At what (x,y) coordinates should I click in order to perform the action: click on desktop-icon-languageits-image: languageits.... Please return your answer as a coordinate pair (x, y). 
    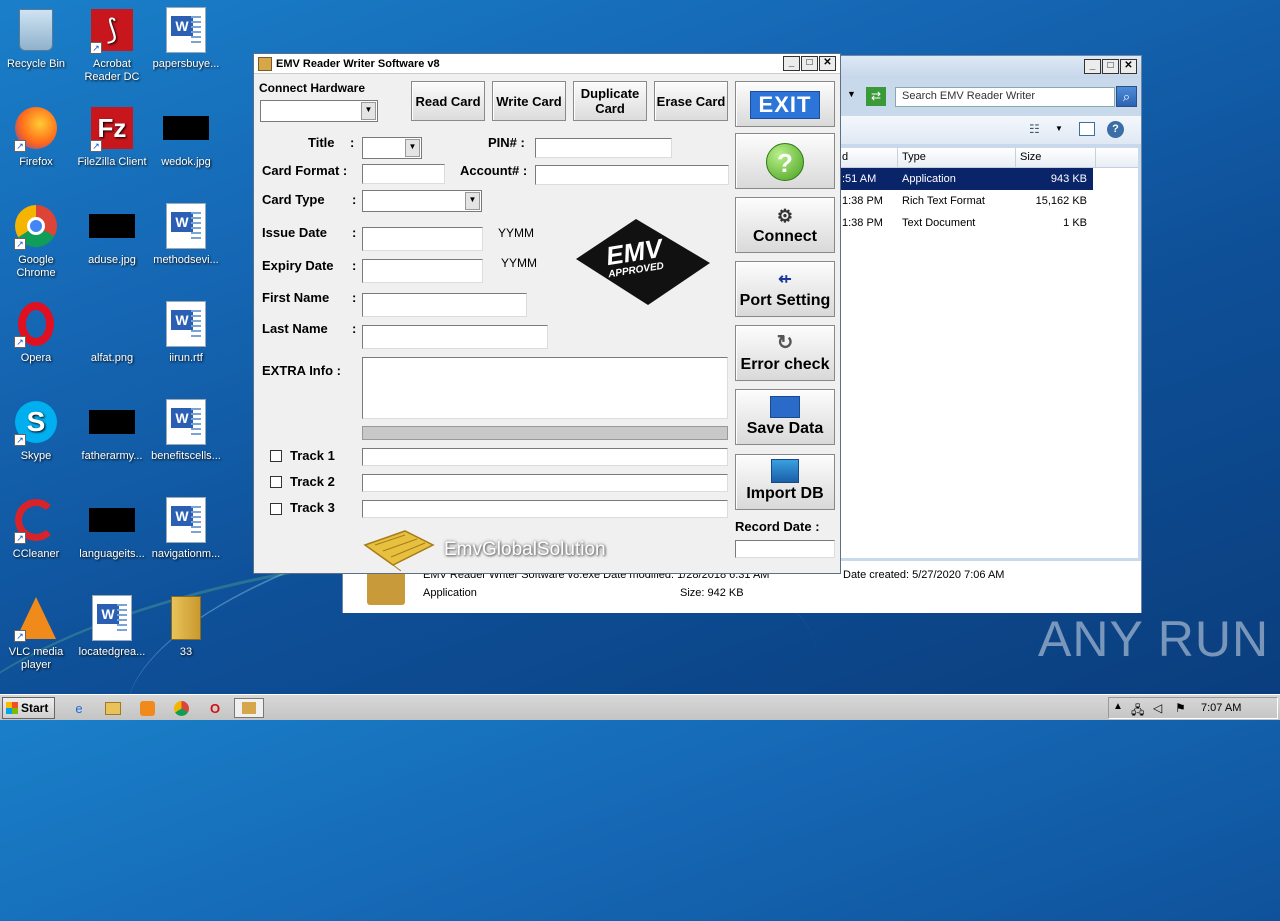
    Looking at the image, I should click on (112, 528).